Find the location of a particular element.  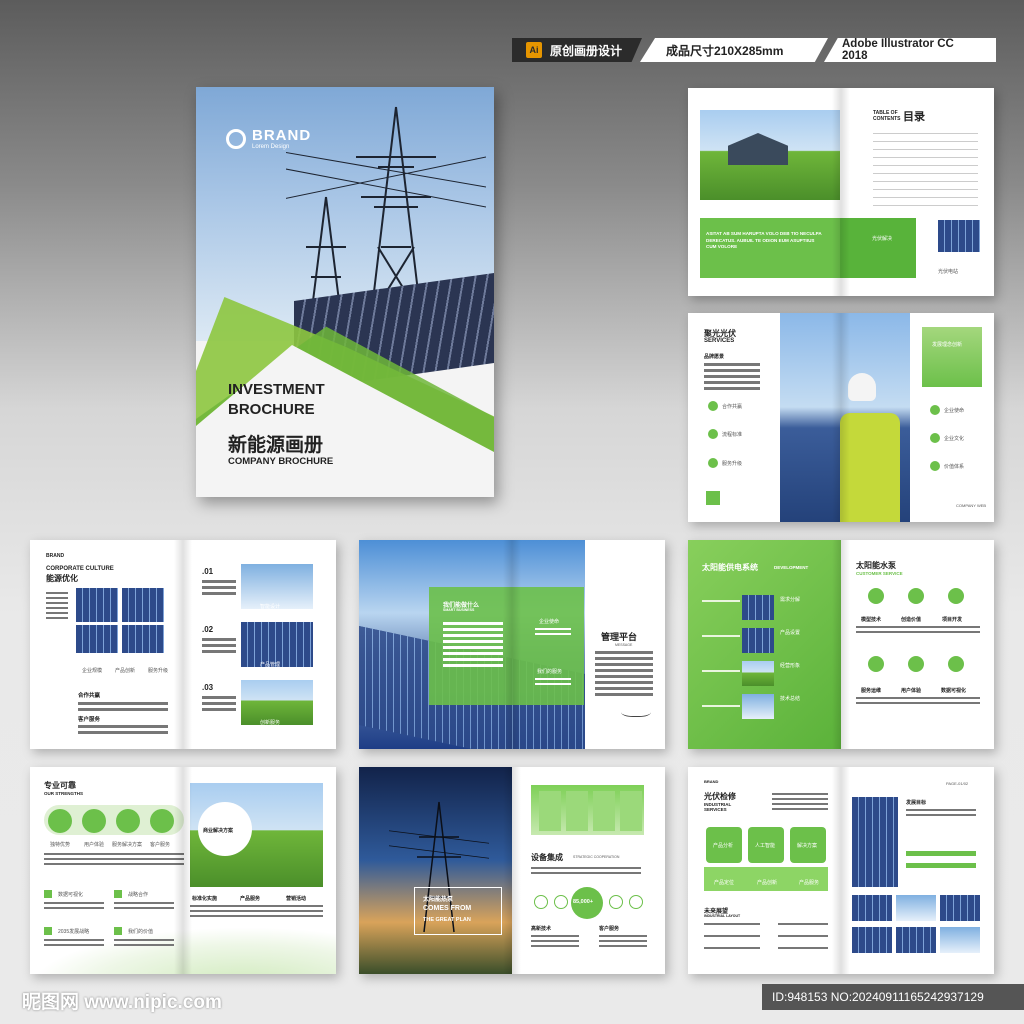

equip-overlay-2: COMES FROM is located at coordinates (447, 908).